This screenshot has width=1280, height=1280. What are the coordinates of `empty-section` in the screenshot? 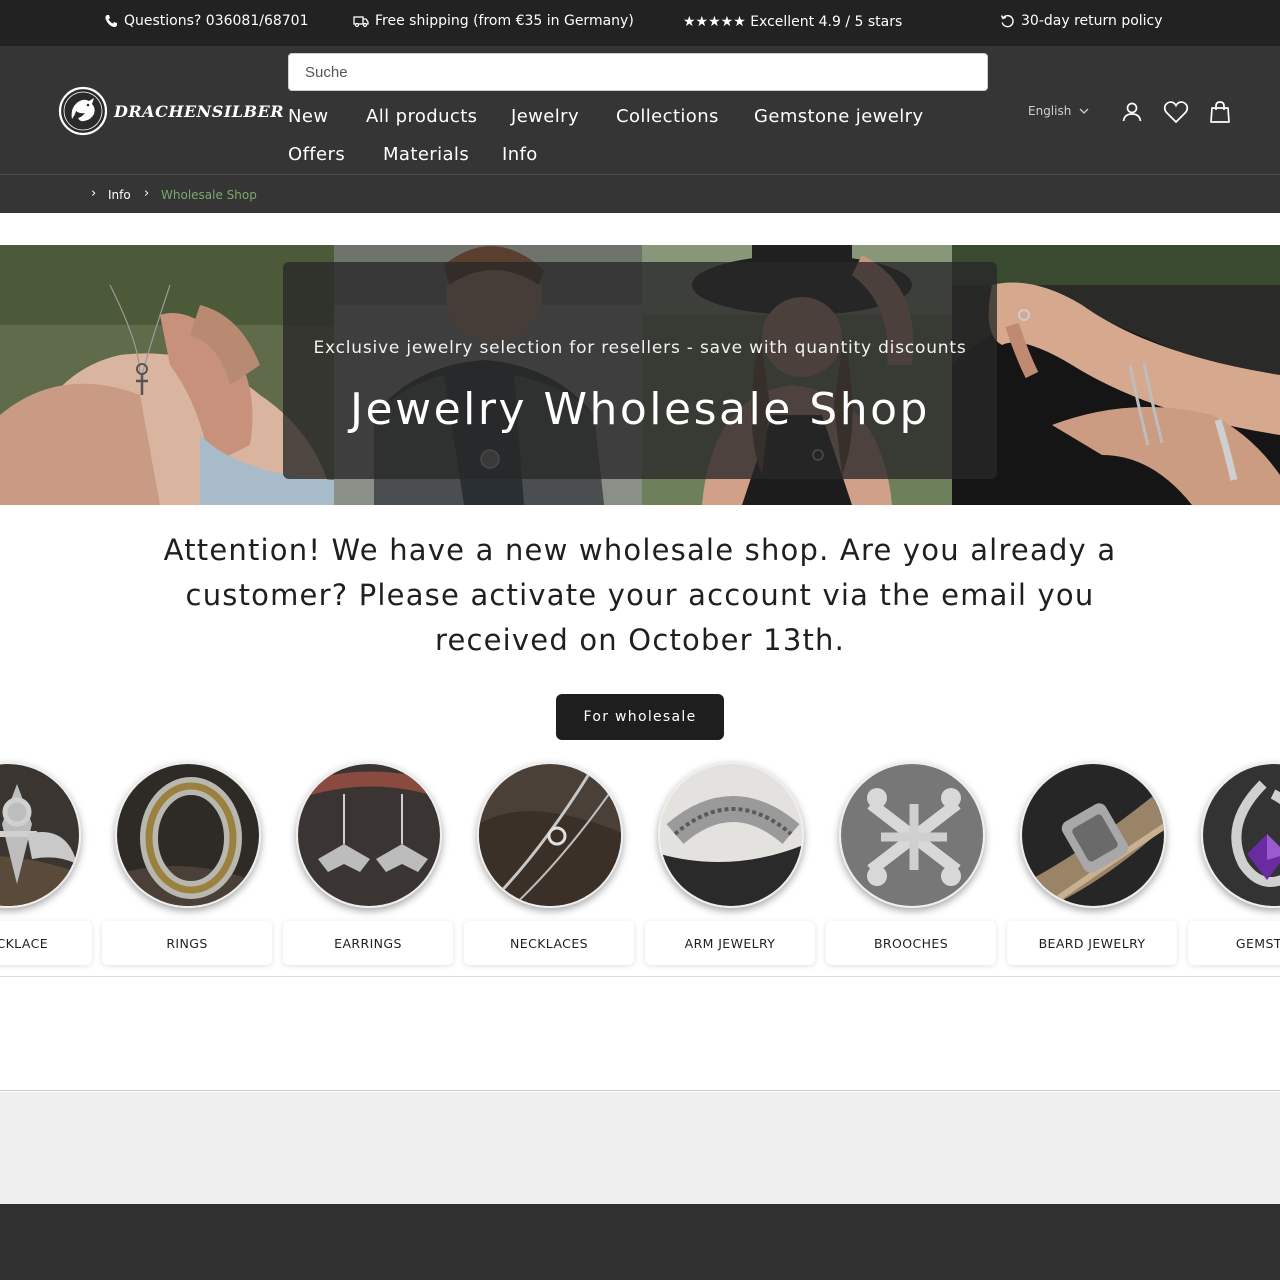 It's located at (640, 1034).